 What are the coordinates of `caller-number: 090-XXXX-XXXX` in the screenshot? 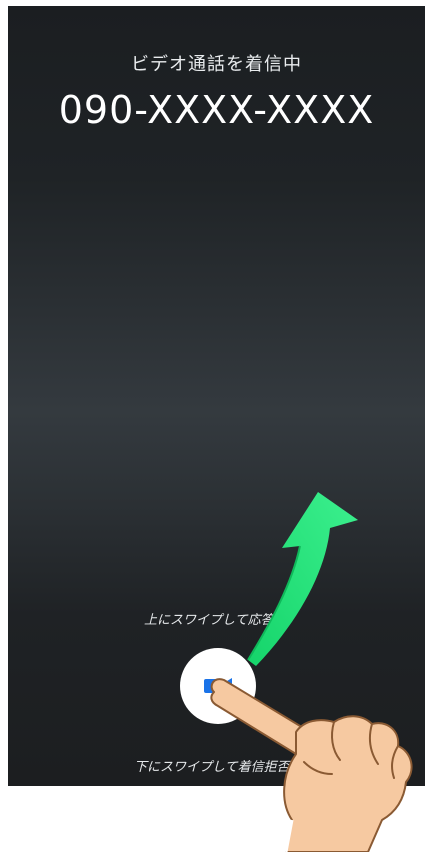 It's located at (216, 110).